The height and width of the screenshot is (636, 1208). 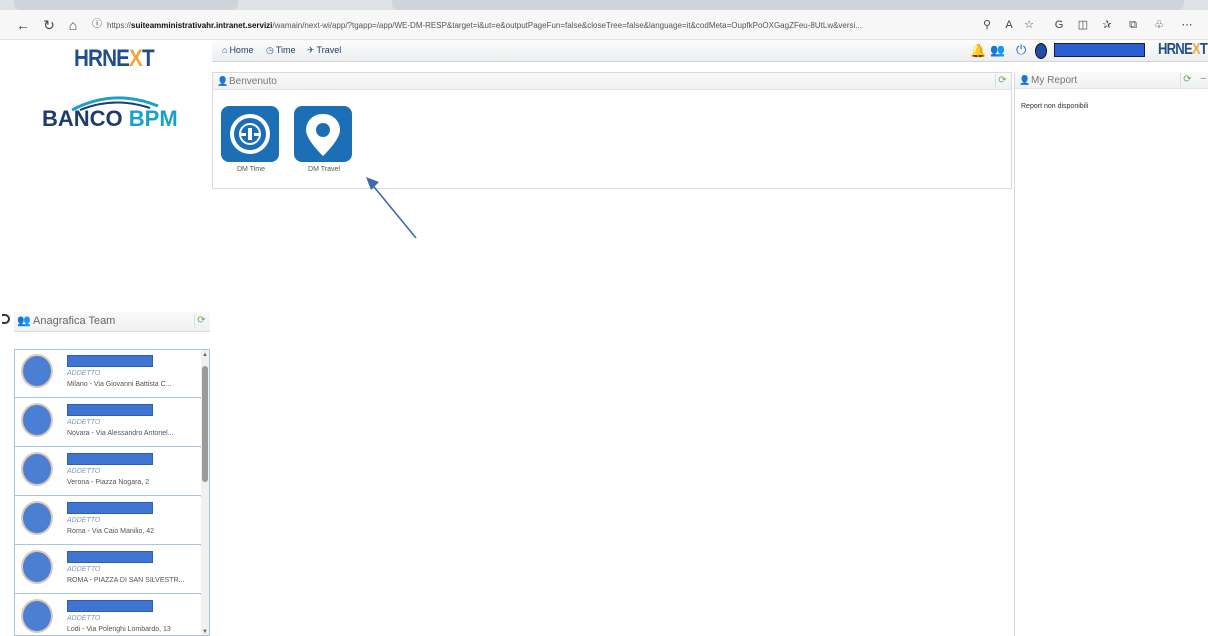 I want to click on tile-dm-time: DM Time, so click(x=251, y=141).